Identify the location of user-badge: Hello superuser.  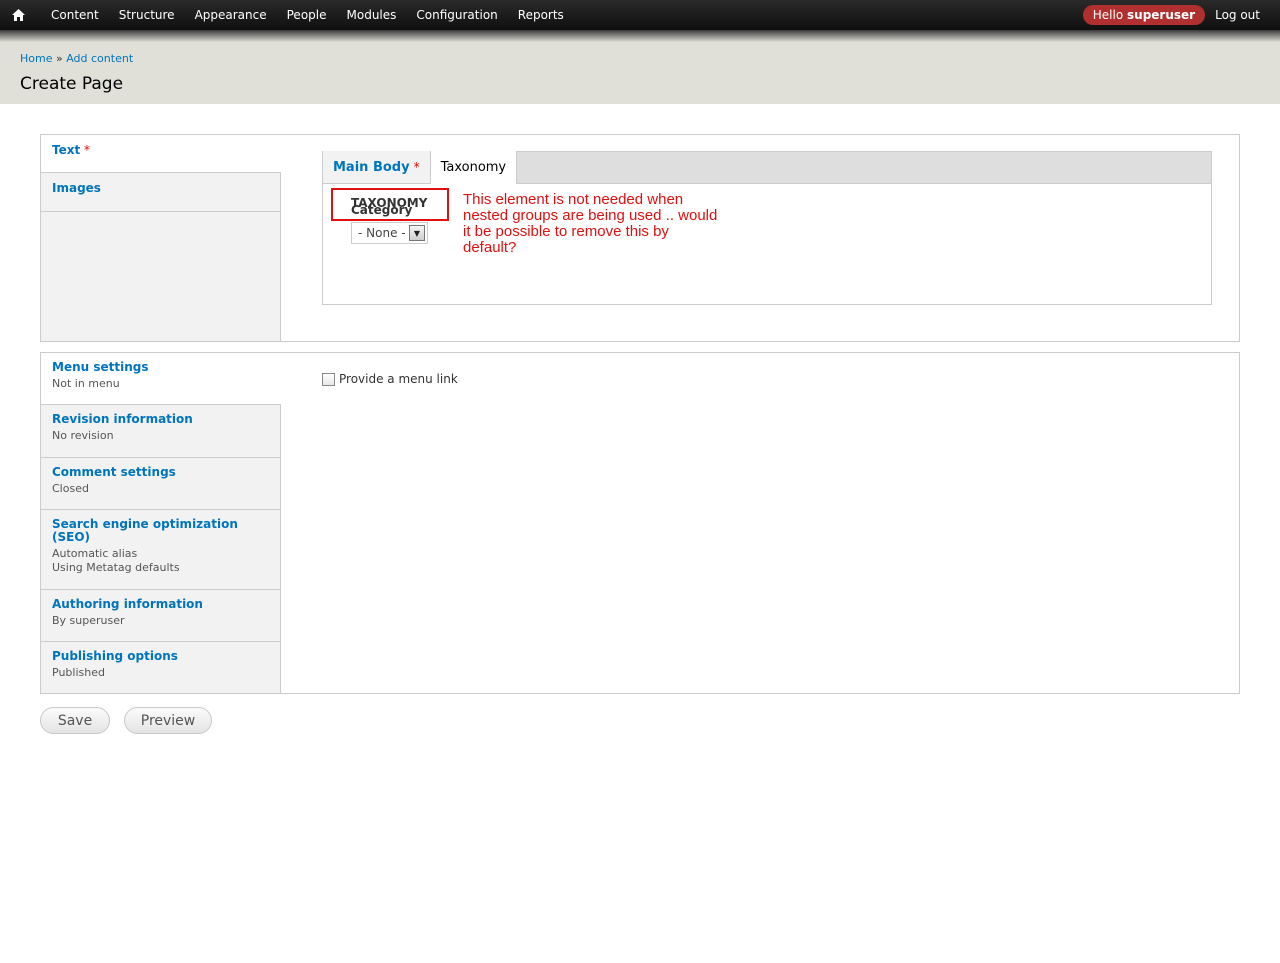
(1144, 15).